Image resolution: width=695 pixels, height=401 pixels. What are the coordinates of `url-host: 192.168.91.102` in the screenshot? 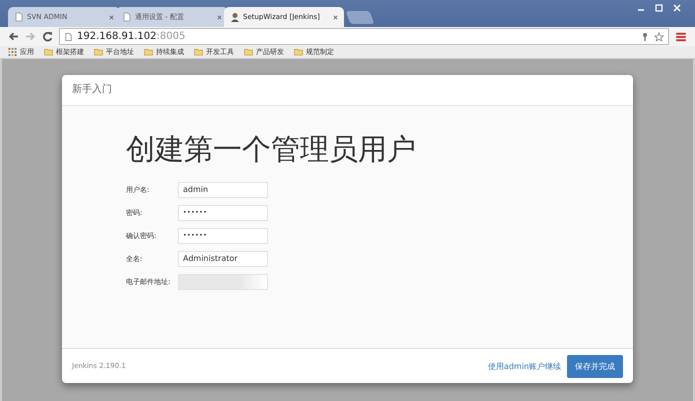 It's located at (117, 36).